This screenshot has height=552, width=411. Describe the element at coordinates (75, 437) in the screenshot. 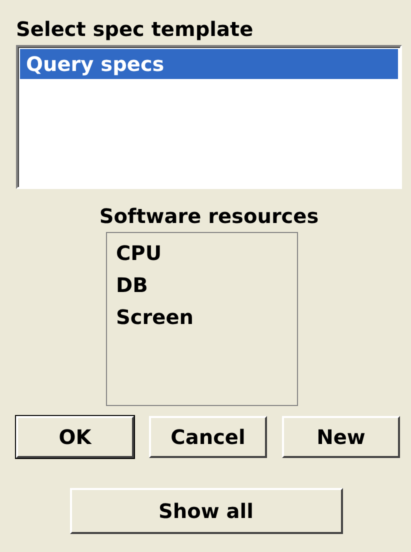

I see `dialog-button: OK` at that location.